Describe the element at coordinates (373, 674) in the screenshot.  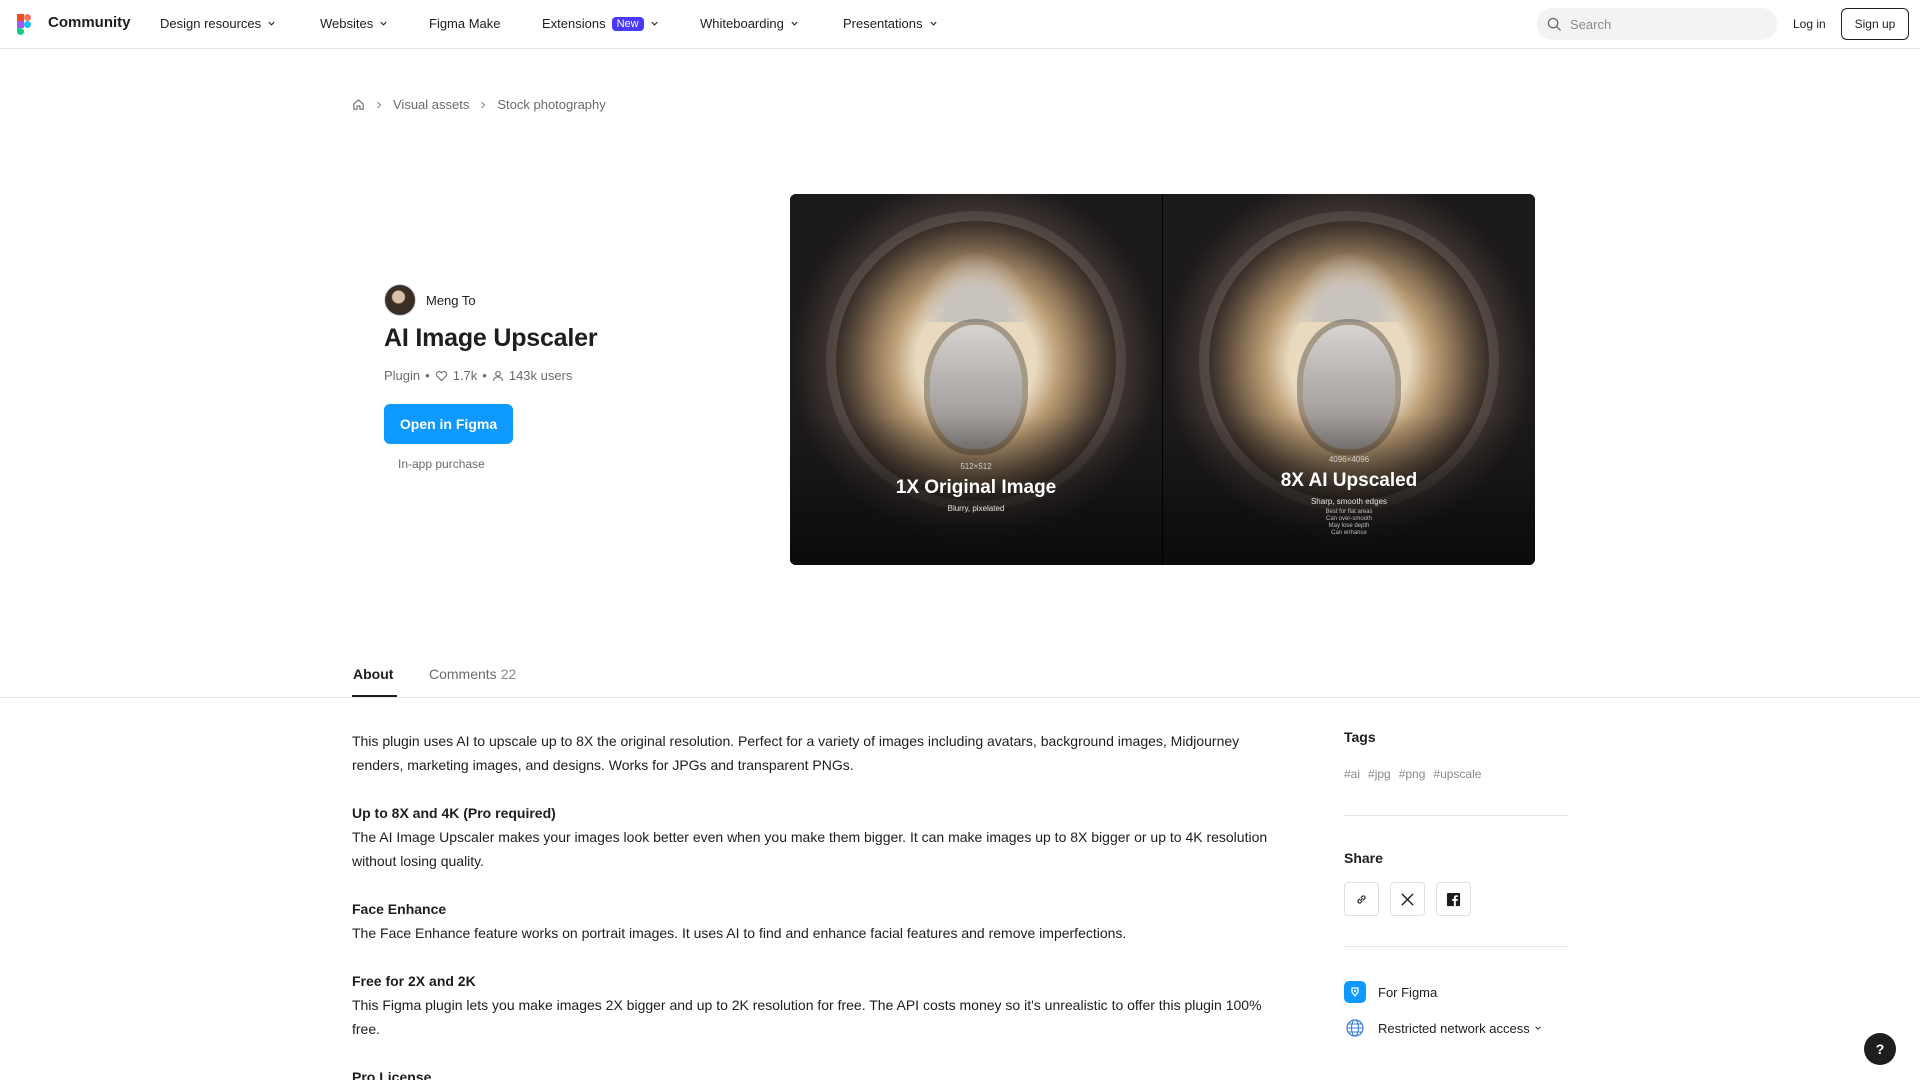
I see `tab-about: About` at that location.